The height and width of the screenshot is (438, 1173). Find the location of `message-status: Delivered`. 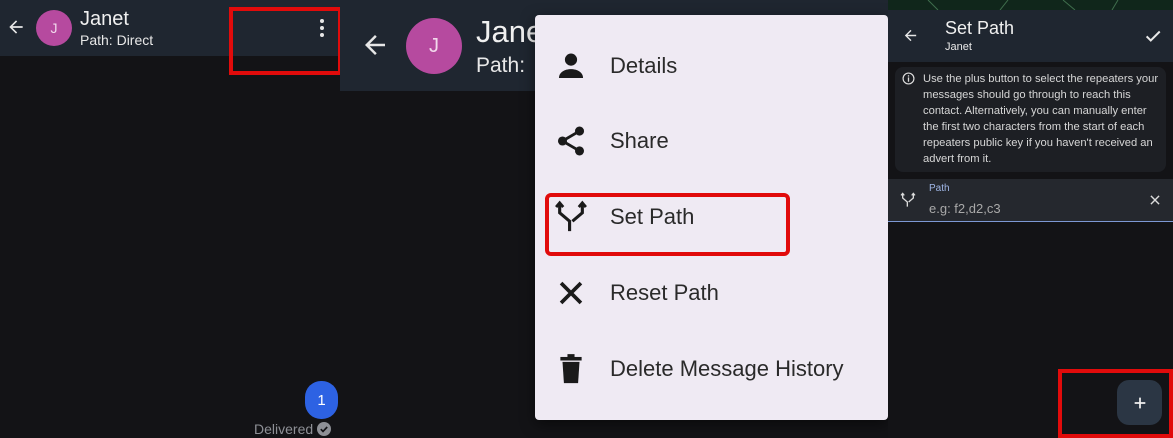

message-status: Delivered is located at coordinates (293, 429).